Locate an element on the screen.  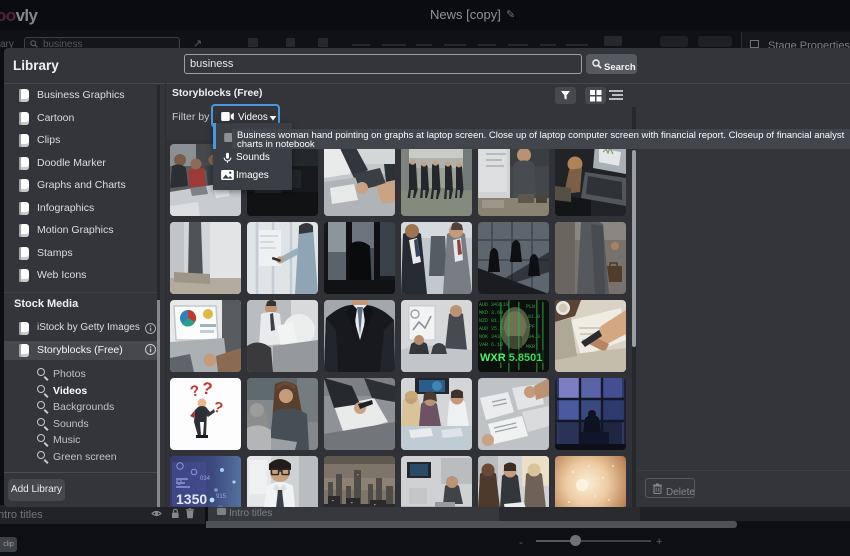
svg-text: NZD 81.3 is located at coordinates (491, 321).